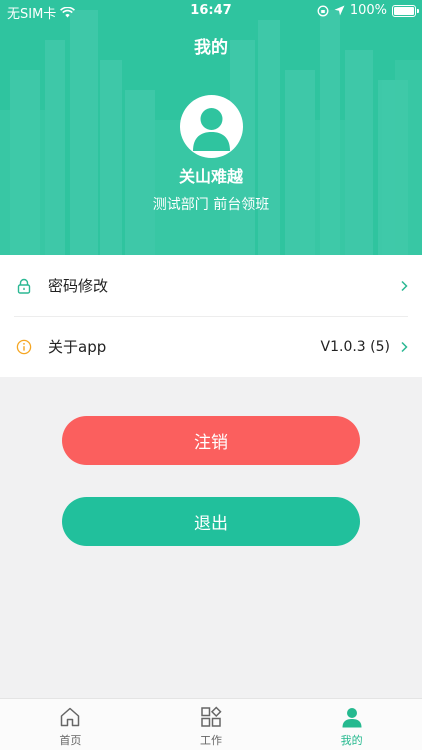 Image resolution: width=422 pixels, height=750 pixels. I want to click on page-title: 我的, so click(211, 48).